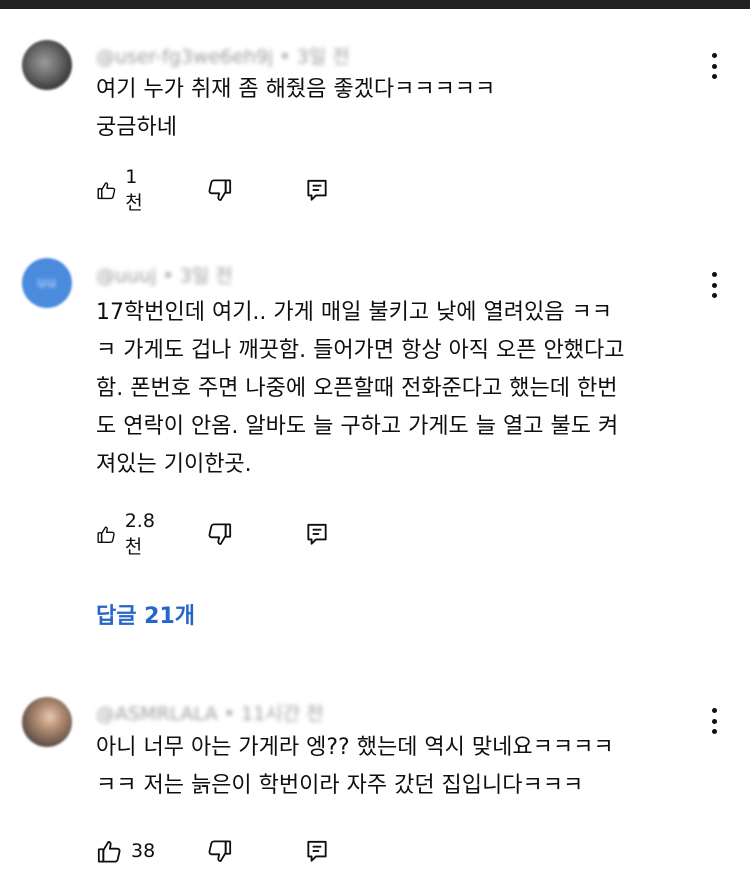 The image size is (750, 871). Describe the element at coordinates (145, 614) in the screenshot. I see `view-replies-link: 답글 21개` at that location.